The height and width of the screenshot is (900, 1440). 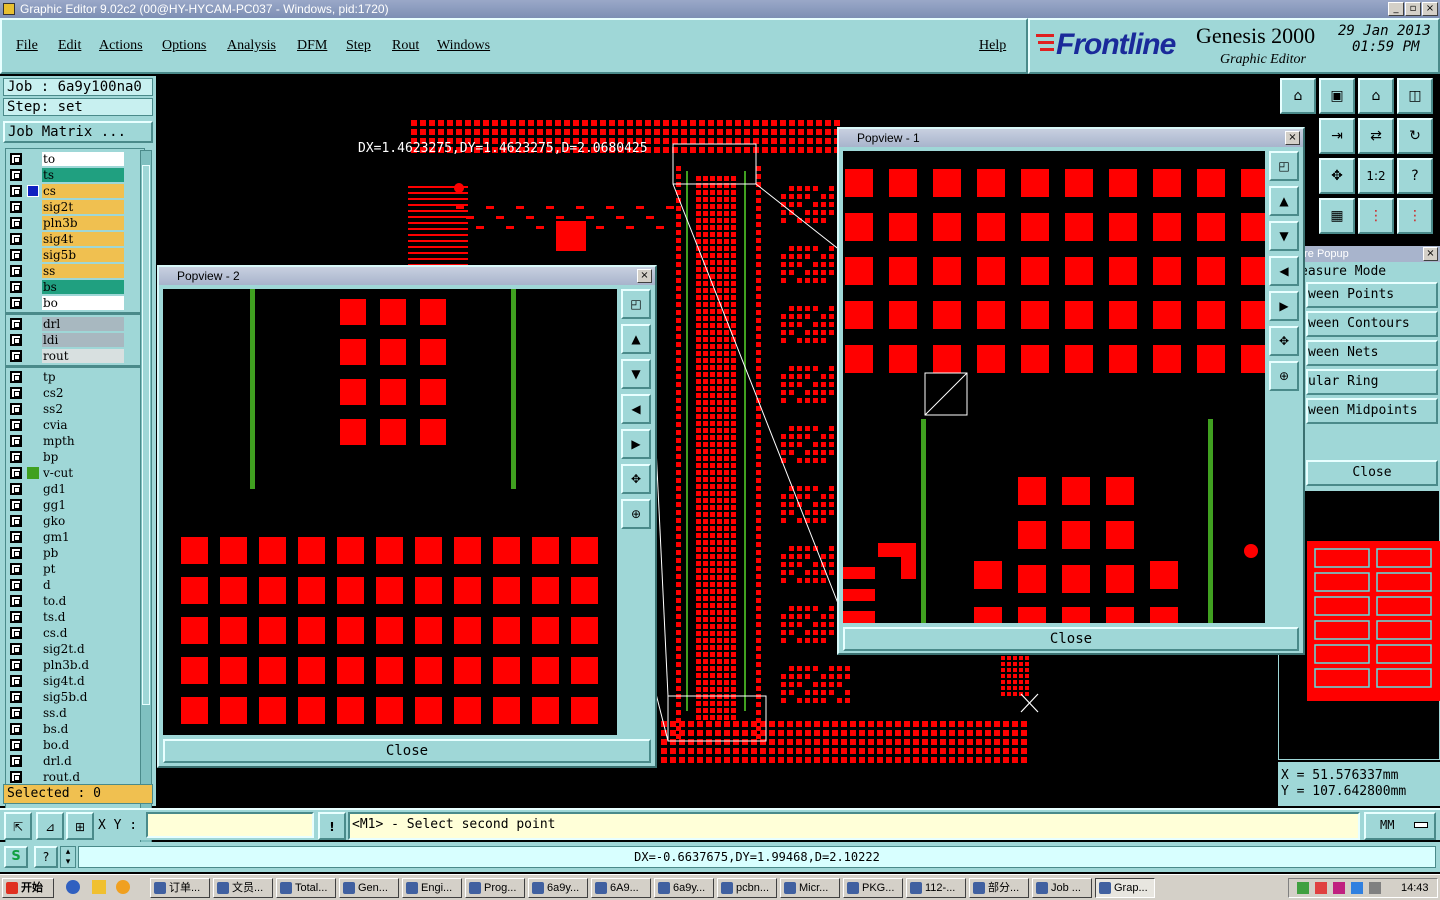 I want to click on layer-row-sig5b: sig5b, so click(x=75, y=255).